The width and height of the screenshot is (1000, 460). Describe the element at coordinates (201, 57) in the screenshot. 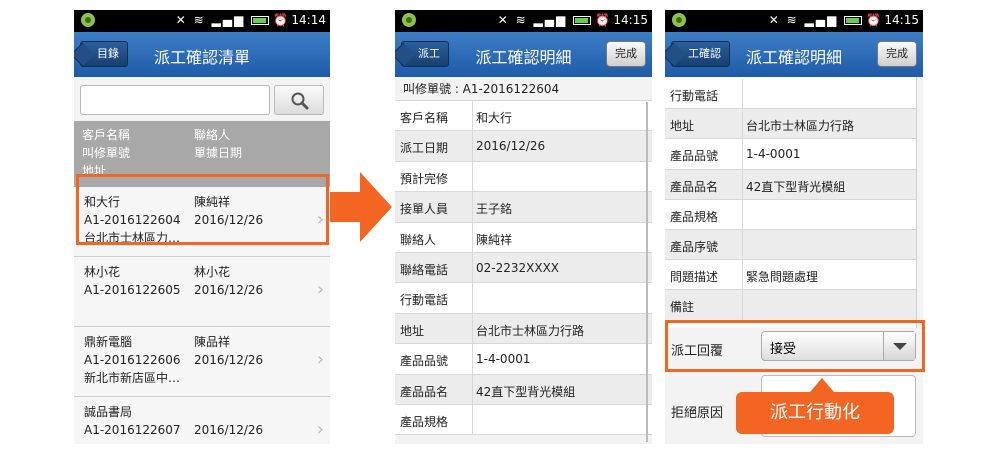

I see `page-title: 派工確認清單` at that location.